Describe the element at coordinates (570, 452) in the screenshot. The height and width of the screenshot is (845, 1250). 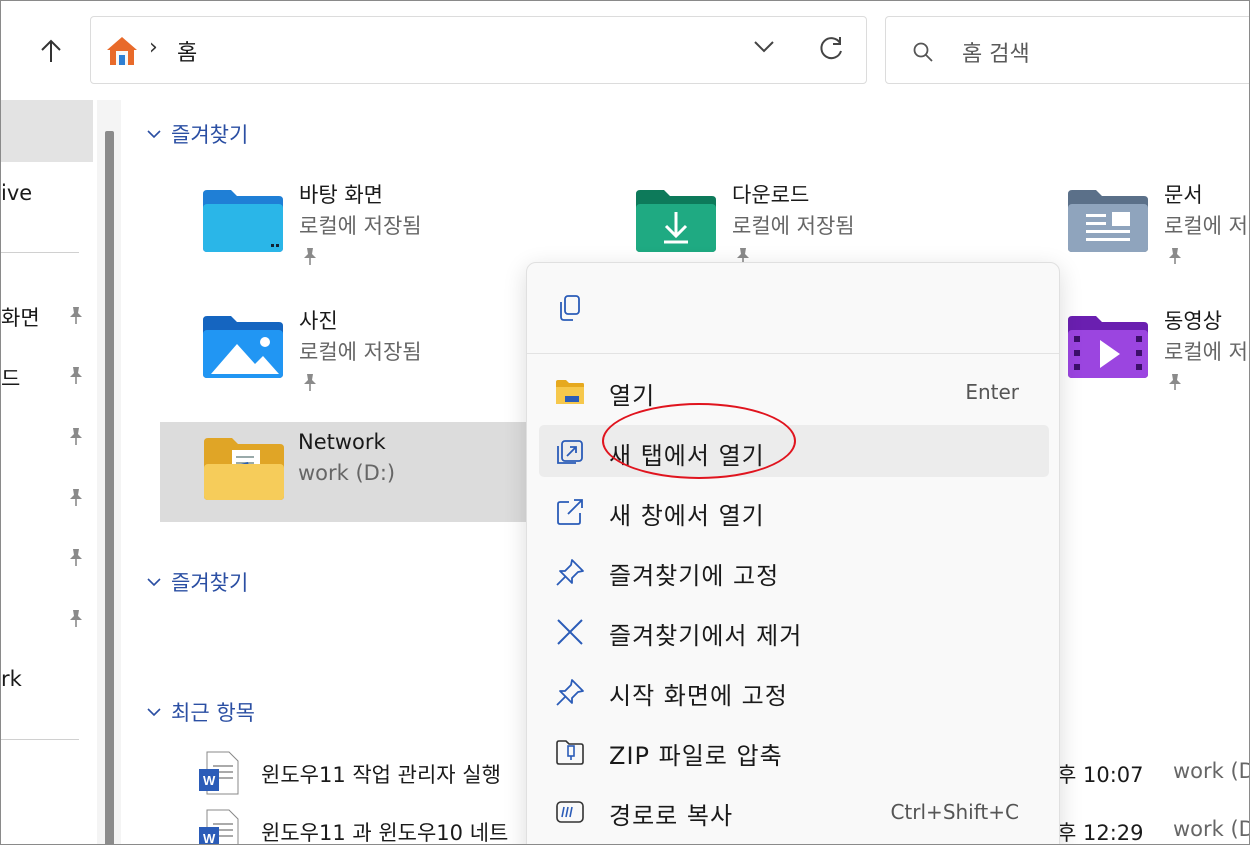
I see `open-new-tab-icon` at that location.